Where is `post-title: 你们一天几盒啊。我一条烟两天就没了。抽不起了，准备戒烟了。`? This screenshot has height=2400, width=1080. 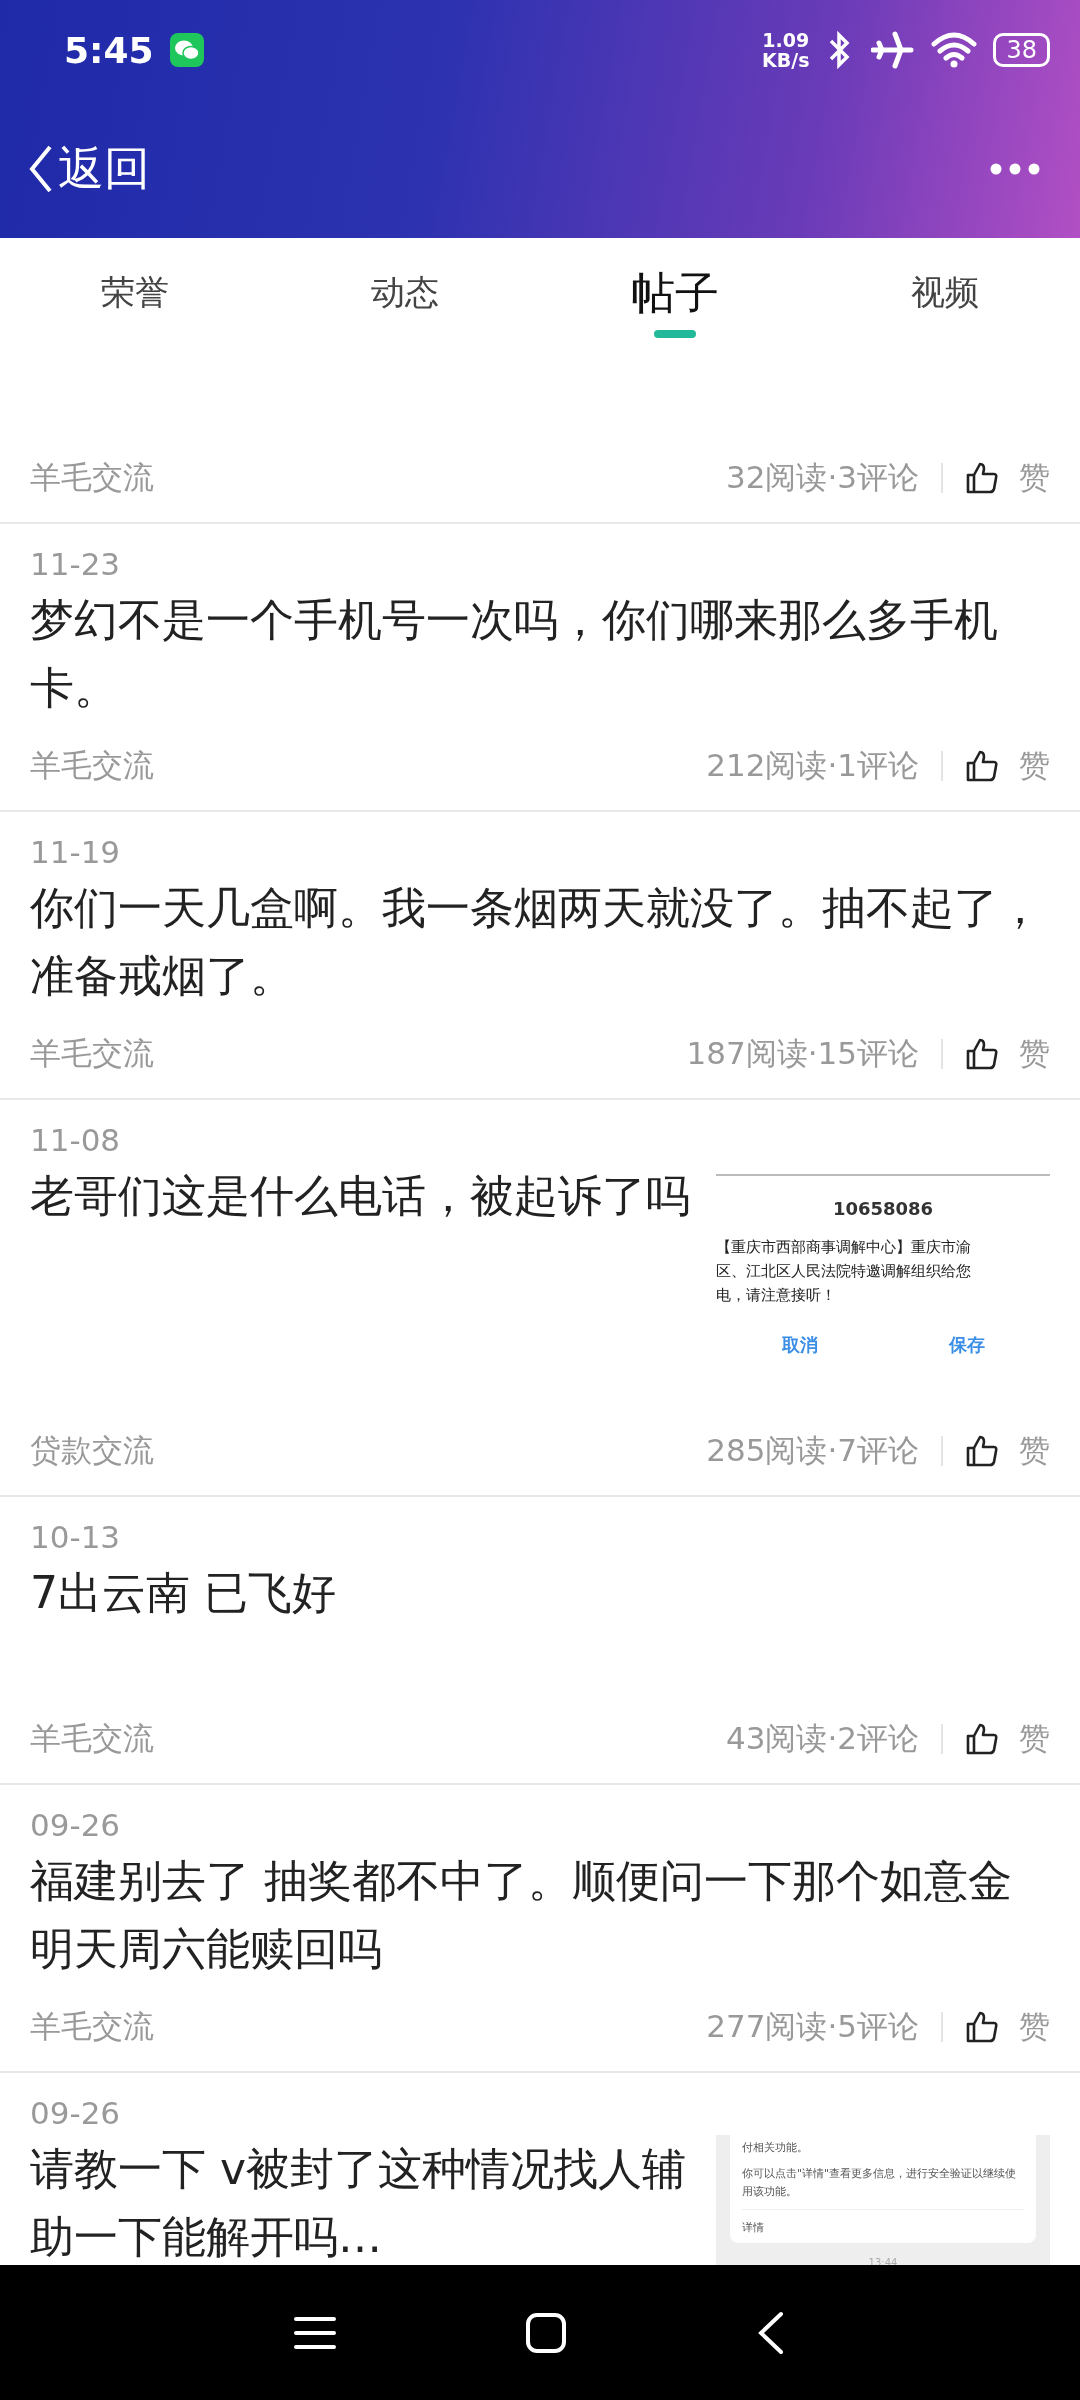
post-title: 你们一天几盒啊。我一条烟两天就没了。抽不起了，准备戒烟了。 is located at coordinates (540, 942).